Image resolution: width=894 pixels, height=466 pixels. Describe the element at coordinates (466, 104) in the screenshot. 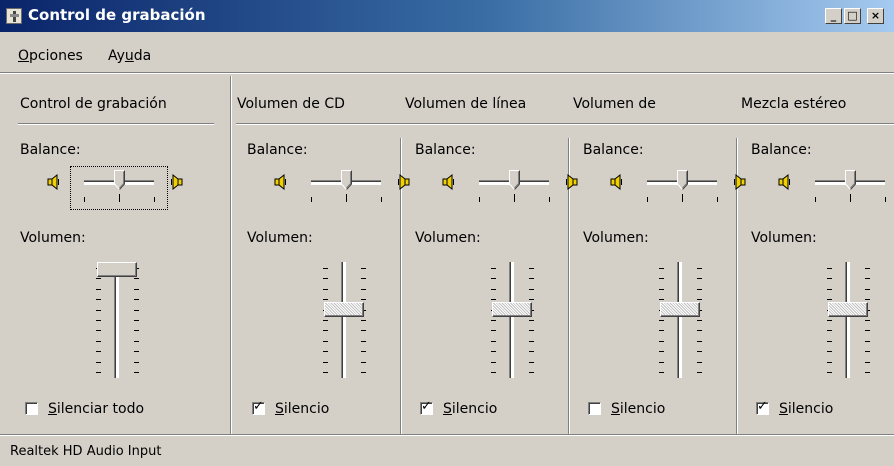

I see `channel-title-line: Volumen de línea` at that location.